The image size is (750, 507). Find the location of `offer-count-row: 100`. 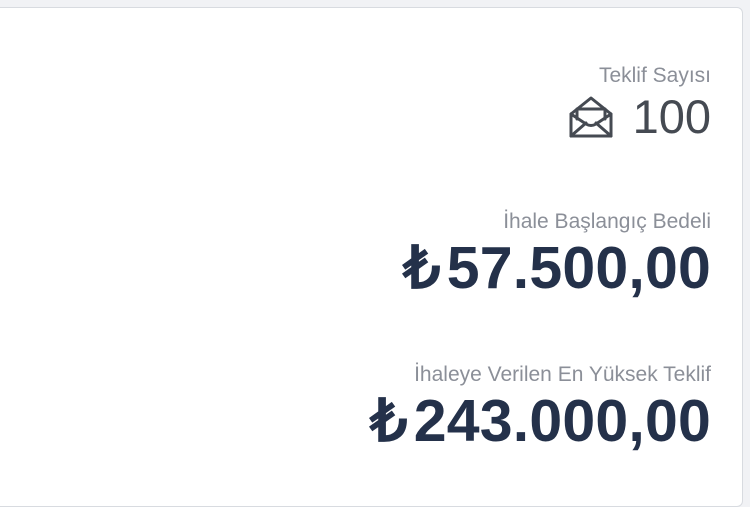

offer-count-row: 100 is located at coordinates (639, 117).